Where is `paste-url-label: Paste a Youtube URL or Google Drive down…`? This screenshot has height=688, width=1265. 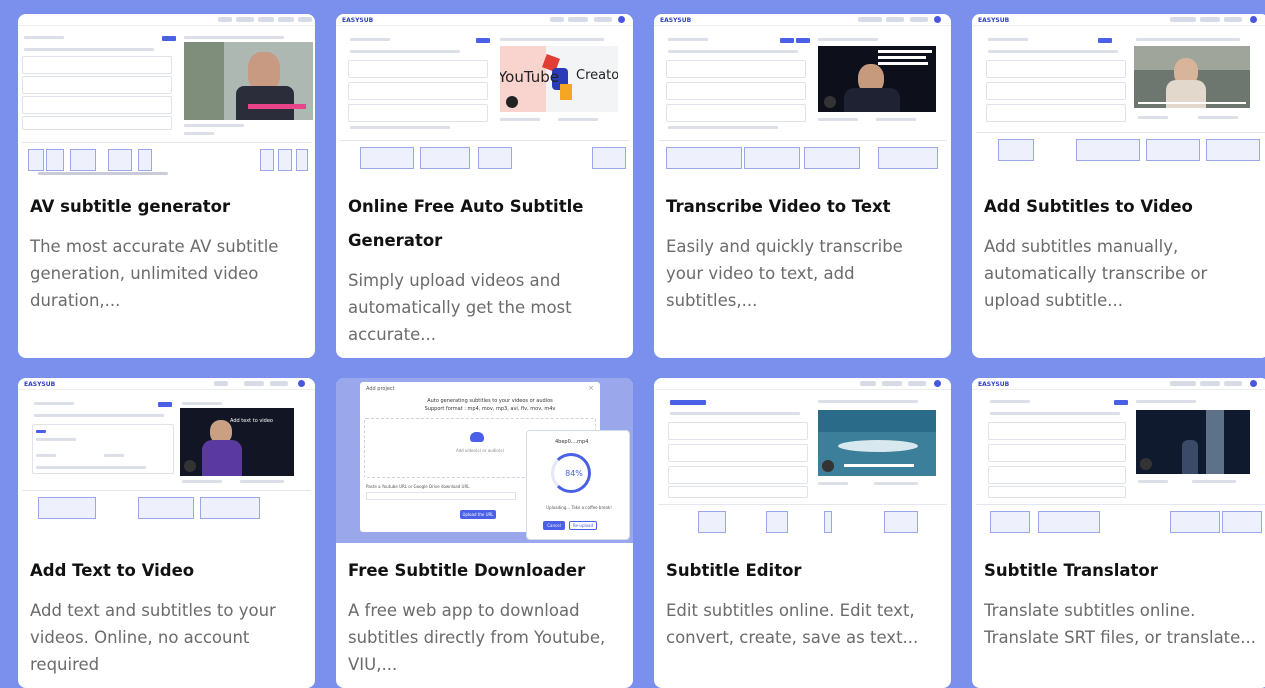
paste-url-label: Paste a Youtube URL or Google Drive down… is located at coordinates (418, 486).